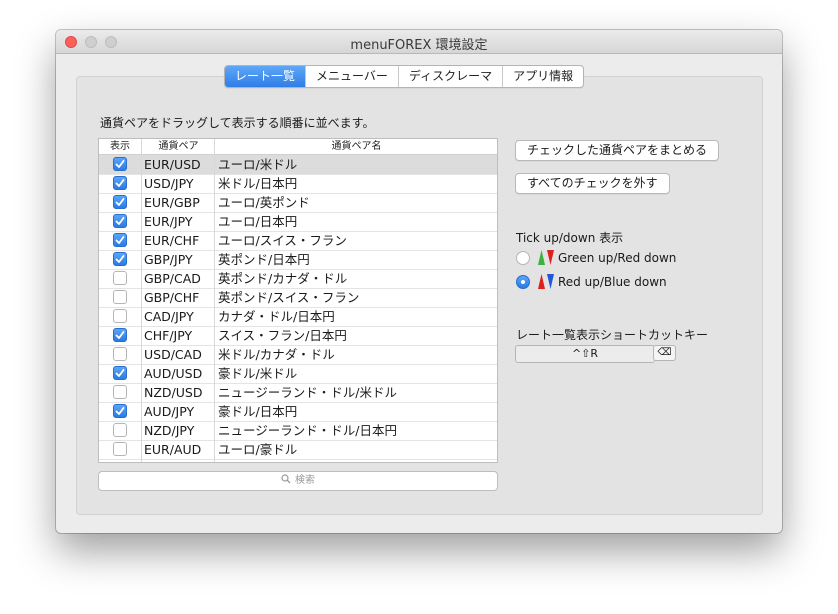  I want to click on window-title: menuFOREX 環境設定, so click(419, 45).